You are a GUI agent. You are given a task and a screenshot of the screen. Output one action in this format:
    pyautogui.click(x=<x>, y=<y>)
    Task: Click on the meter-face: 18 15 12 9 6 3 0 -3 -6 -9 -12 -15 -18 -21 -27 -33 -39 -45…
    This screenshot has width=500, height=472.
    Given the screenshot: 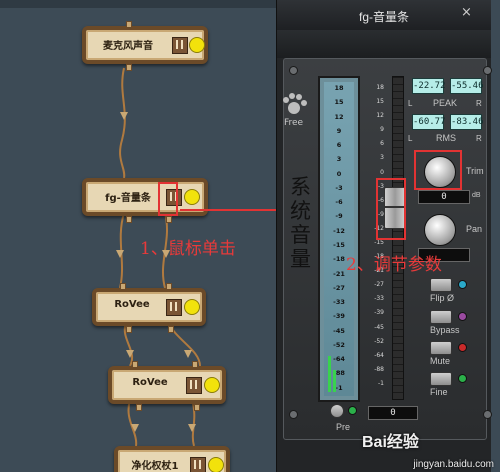 What is the action you would take?
    pyautogui.click(x=339, y=239)
    